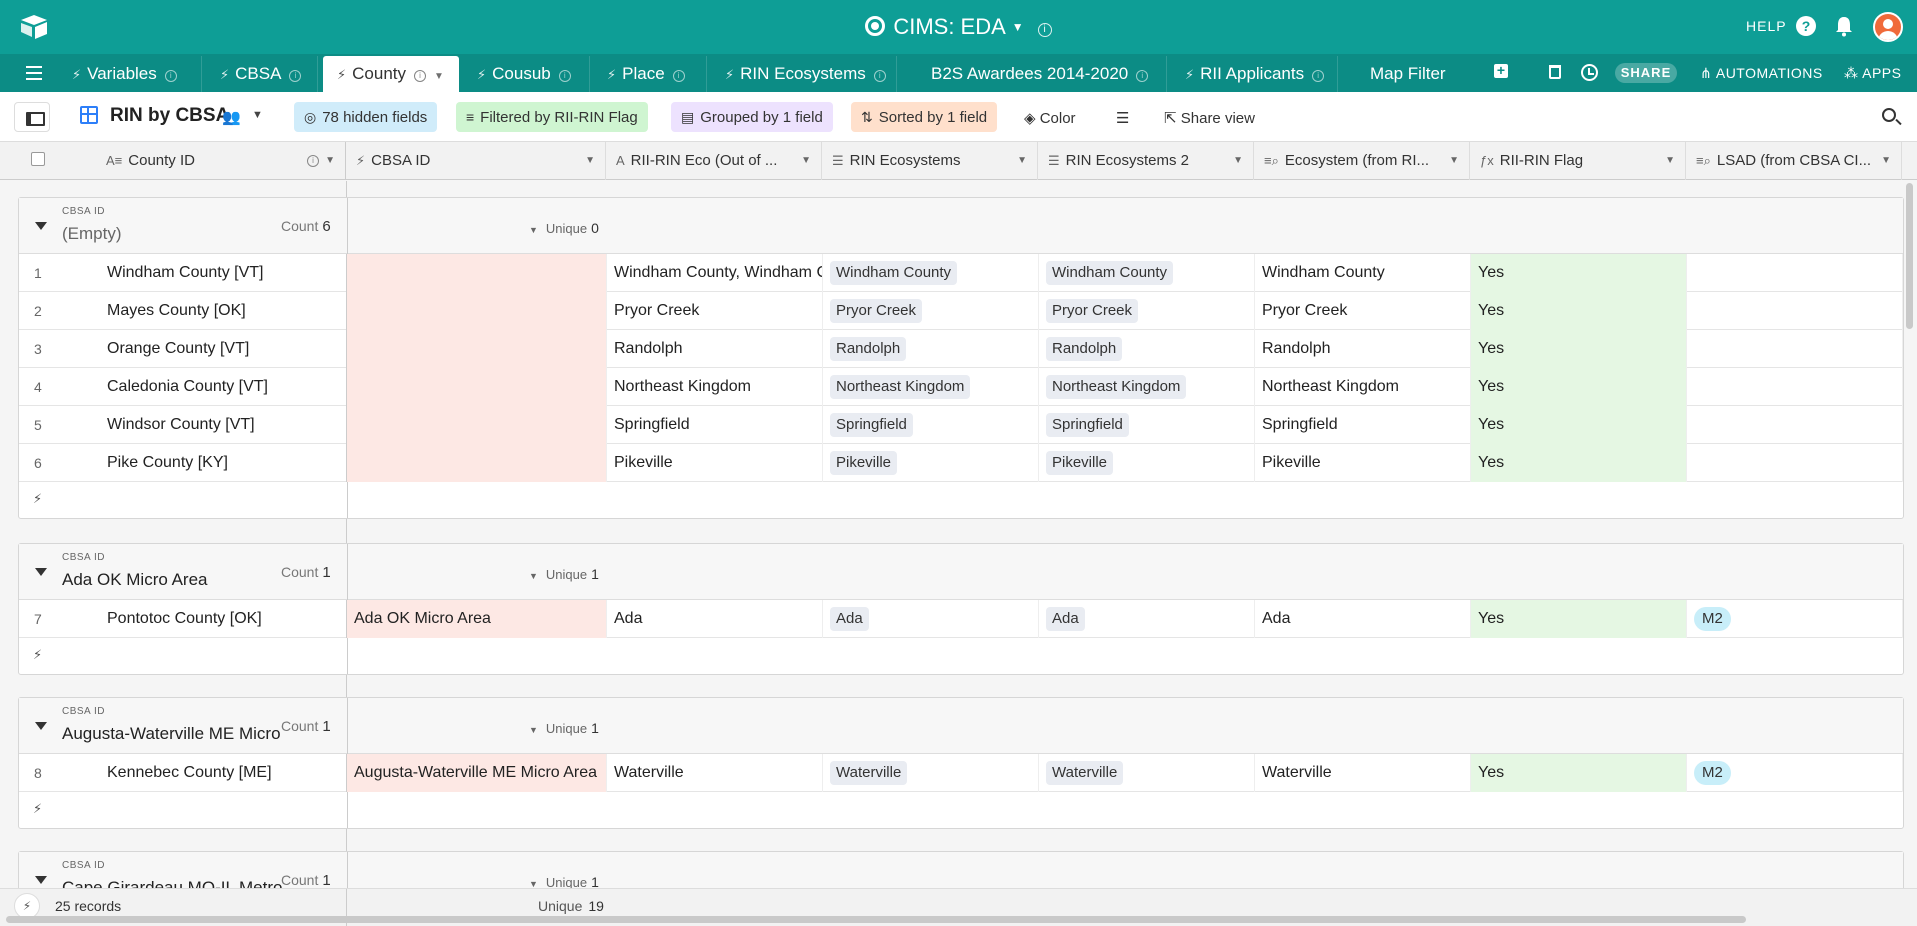  Describe the element at coordinates (1110, 273) in the screenshot. I see `linked-record-pill: Windham County` at that location.